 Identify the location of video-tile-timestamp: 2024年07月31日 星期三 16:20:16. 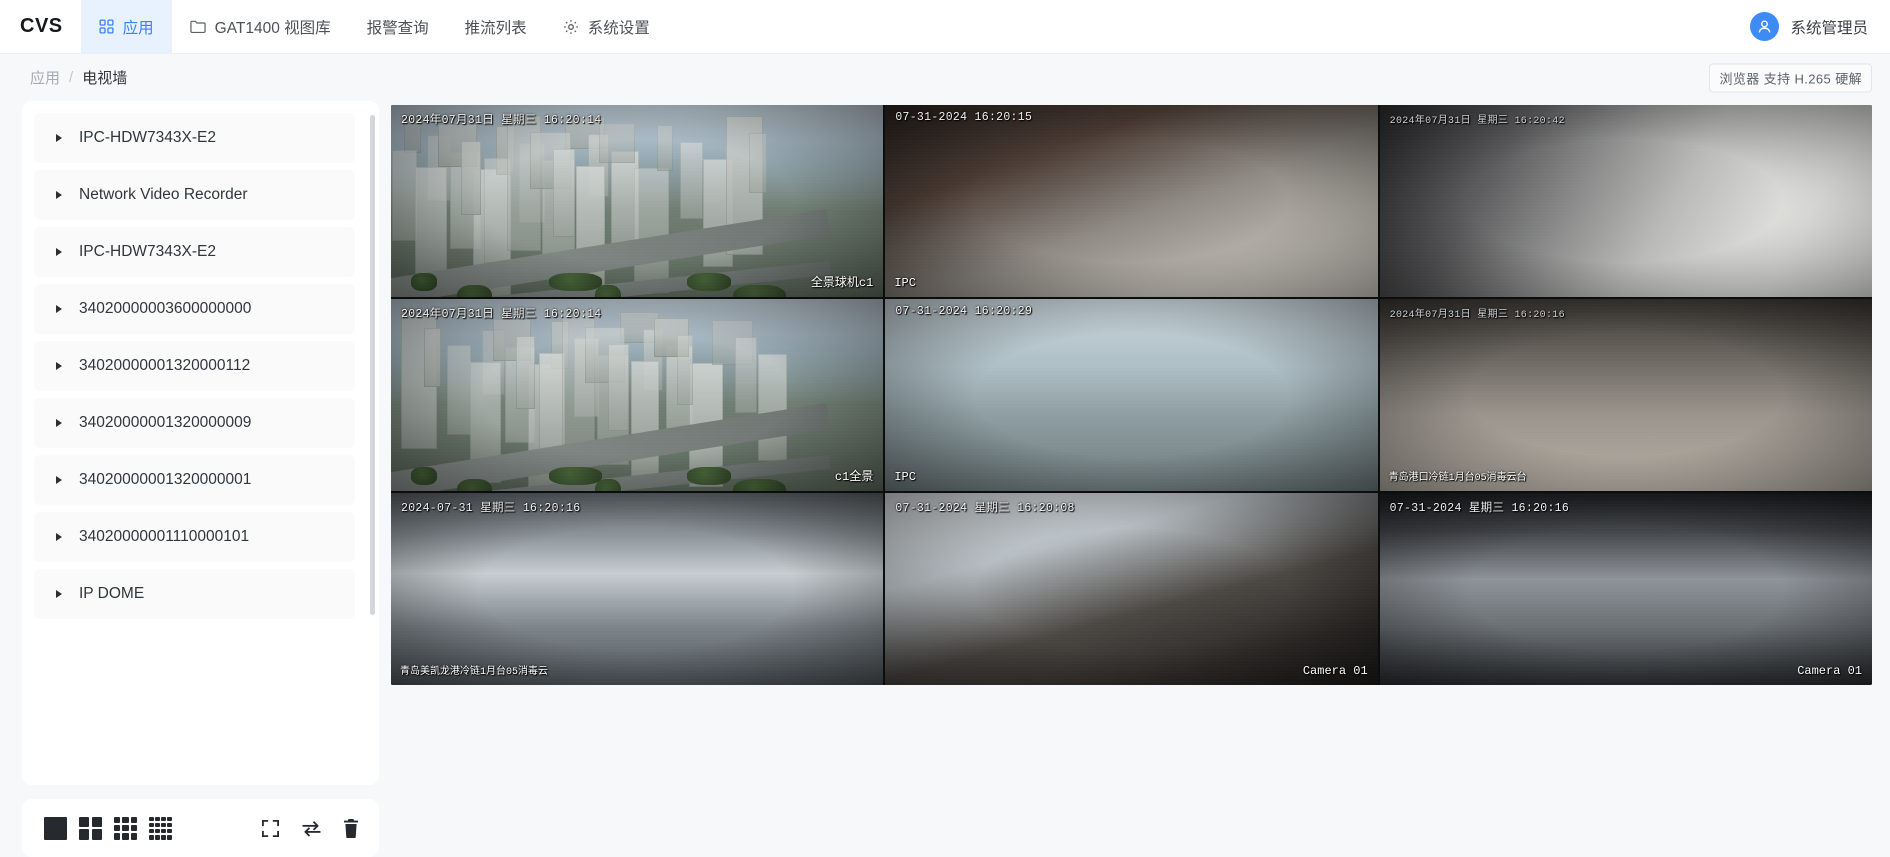
(1477, 315).